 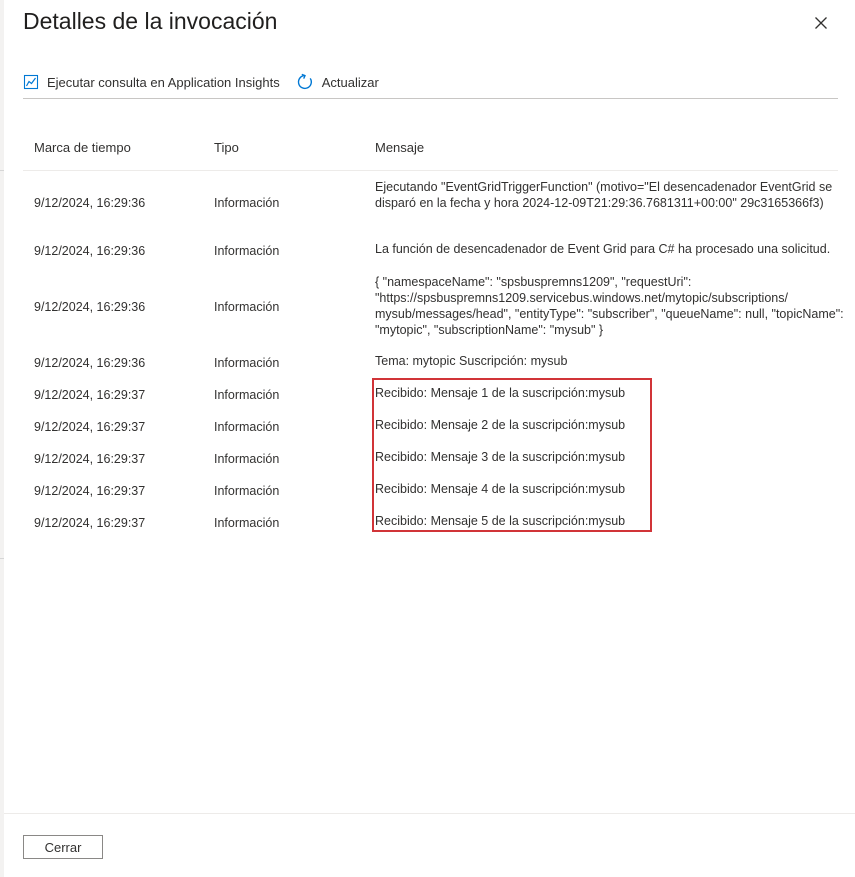 What do you see at coordinates (399, 148) in the screenshot?
I see `column-header-message: Mensaje` at bounding box center [399, 148].